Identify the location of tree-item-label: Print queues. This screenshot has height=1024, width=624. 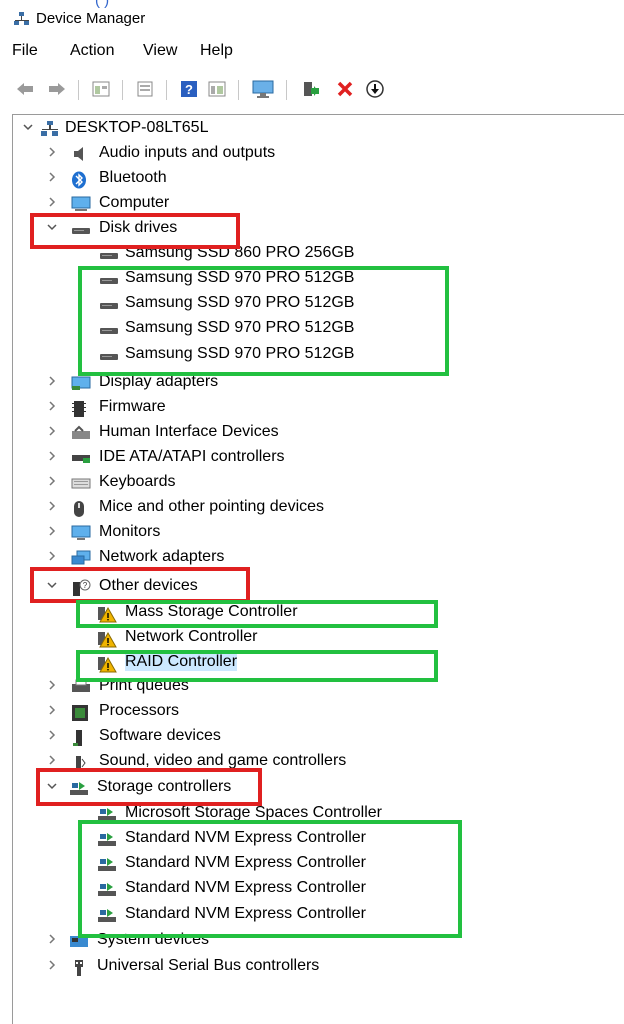
(144, 685).